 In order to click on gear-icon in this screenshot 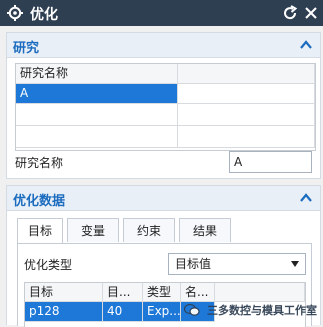, I will do `click(15, 13)`.